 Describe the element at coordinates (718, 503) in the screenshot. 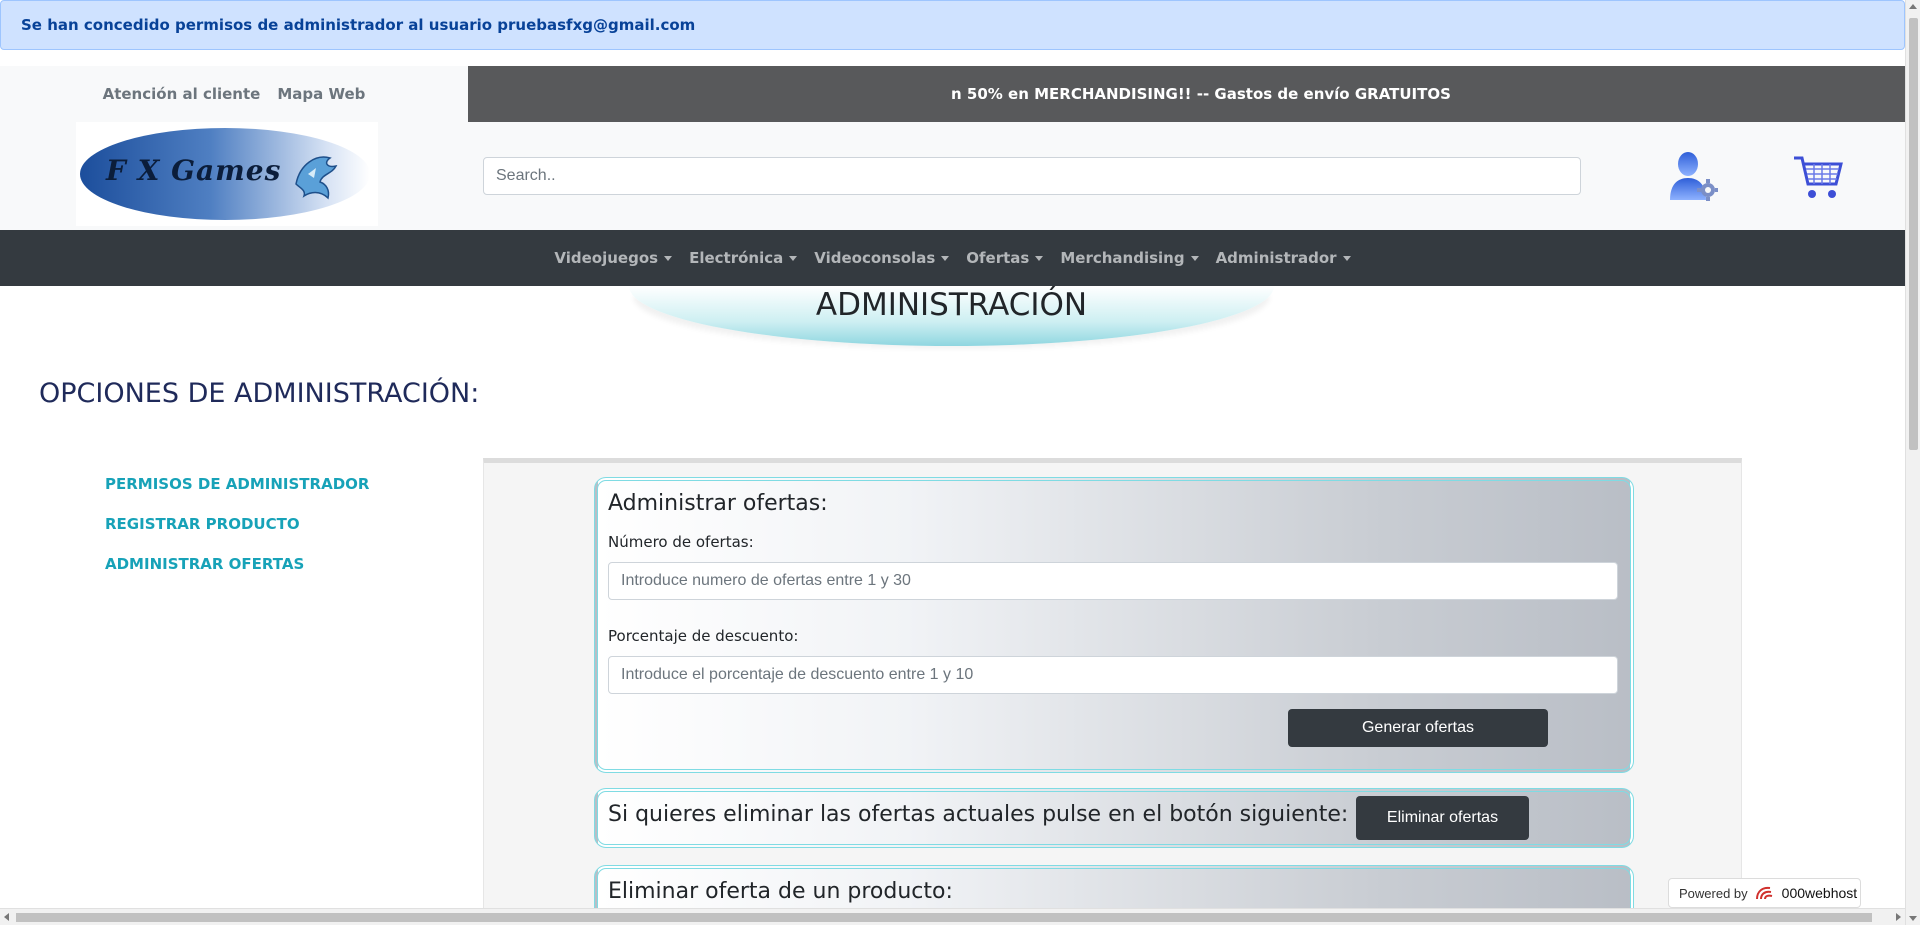

I see `manage-offers-title: Administrar ofertas:` at that location.